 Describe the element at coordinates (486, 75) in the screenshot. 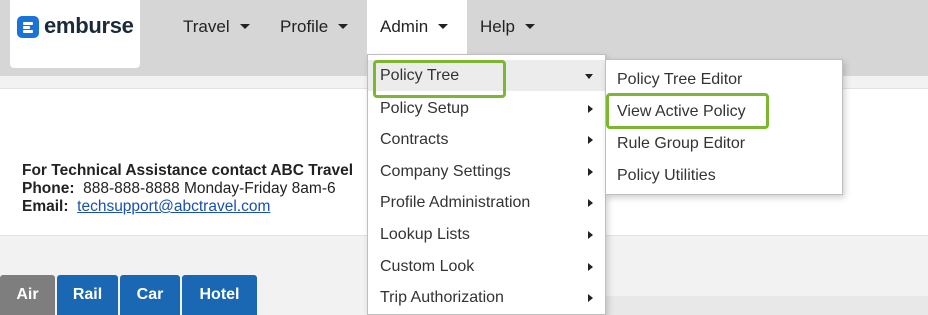

I see `menu-item-policy-tree: Policy Tree` at that location.